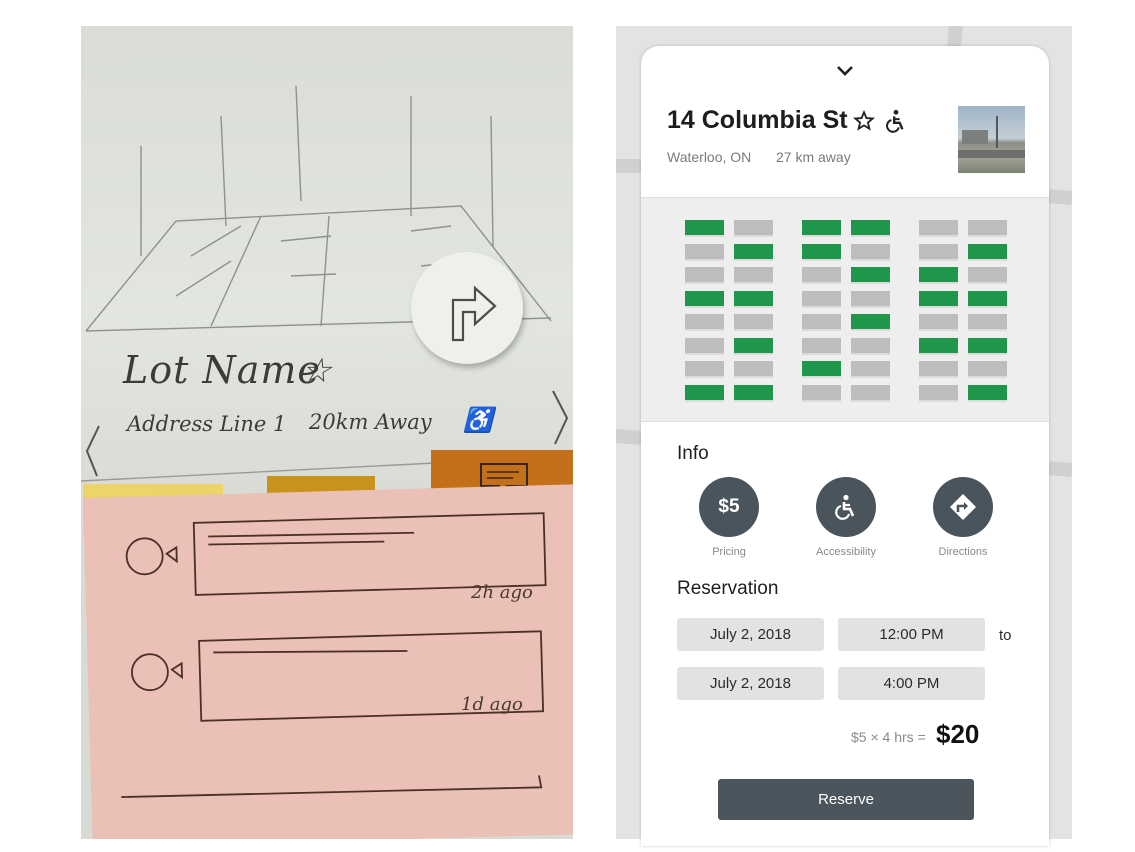  I want to click on sketch-directions-button, so click(467, 308).